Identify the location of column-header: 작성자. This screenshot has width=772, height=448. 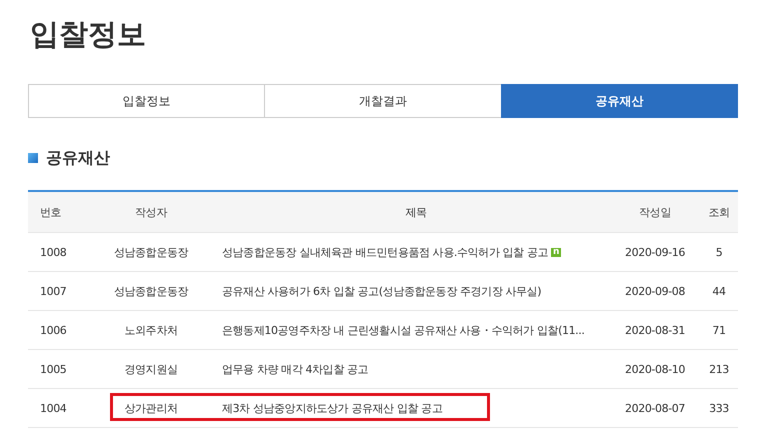
(151, 212).